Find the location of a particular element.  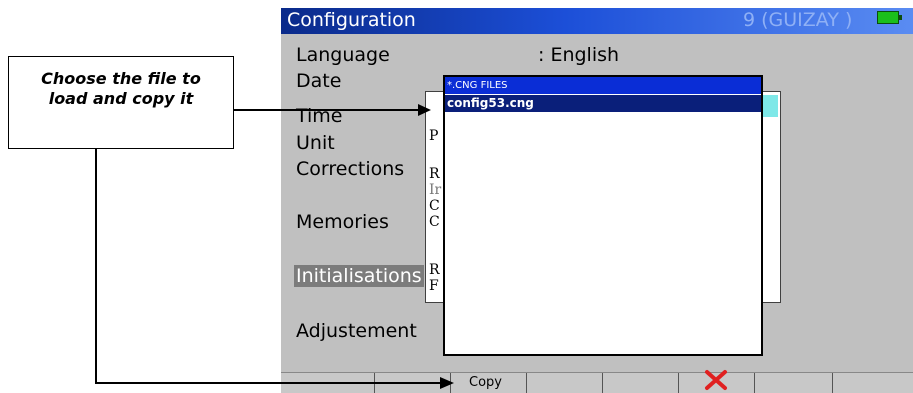

submenu-letter: P is located at coordinates (434, 136).